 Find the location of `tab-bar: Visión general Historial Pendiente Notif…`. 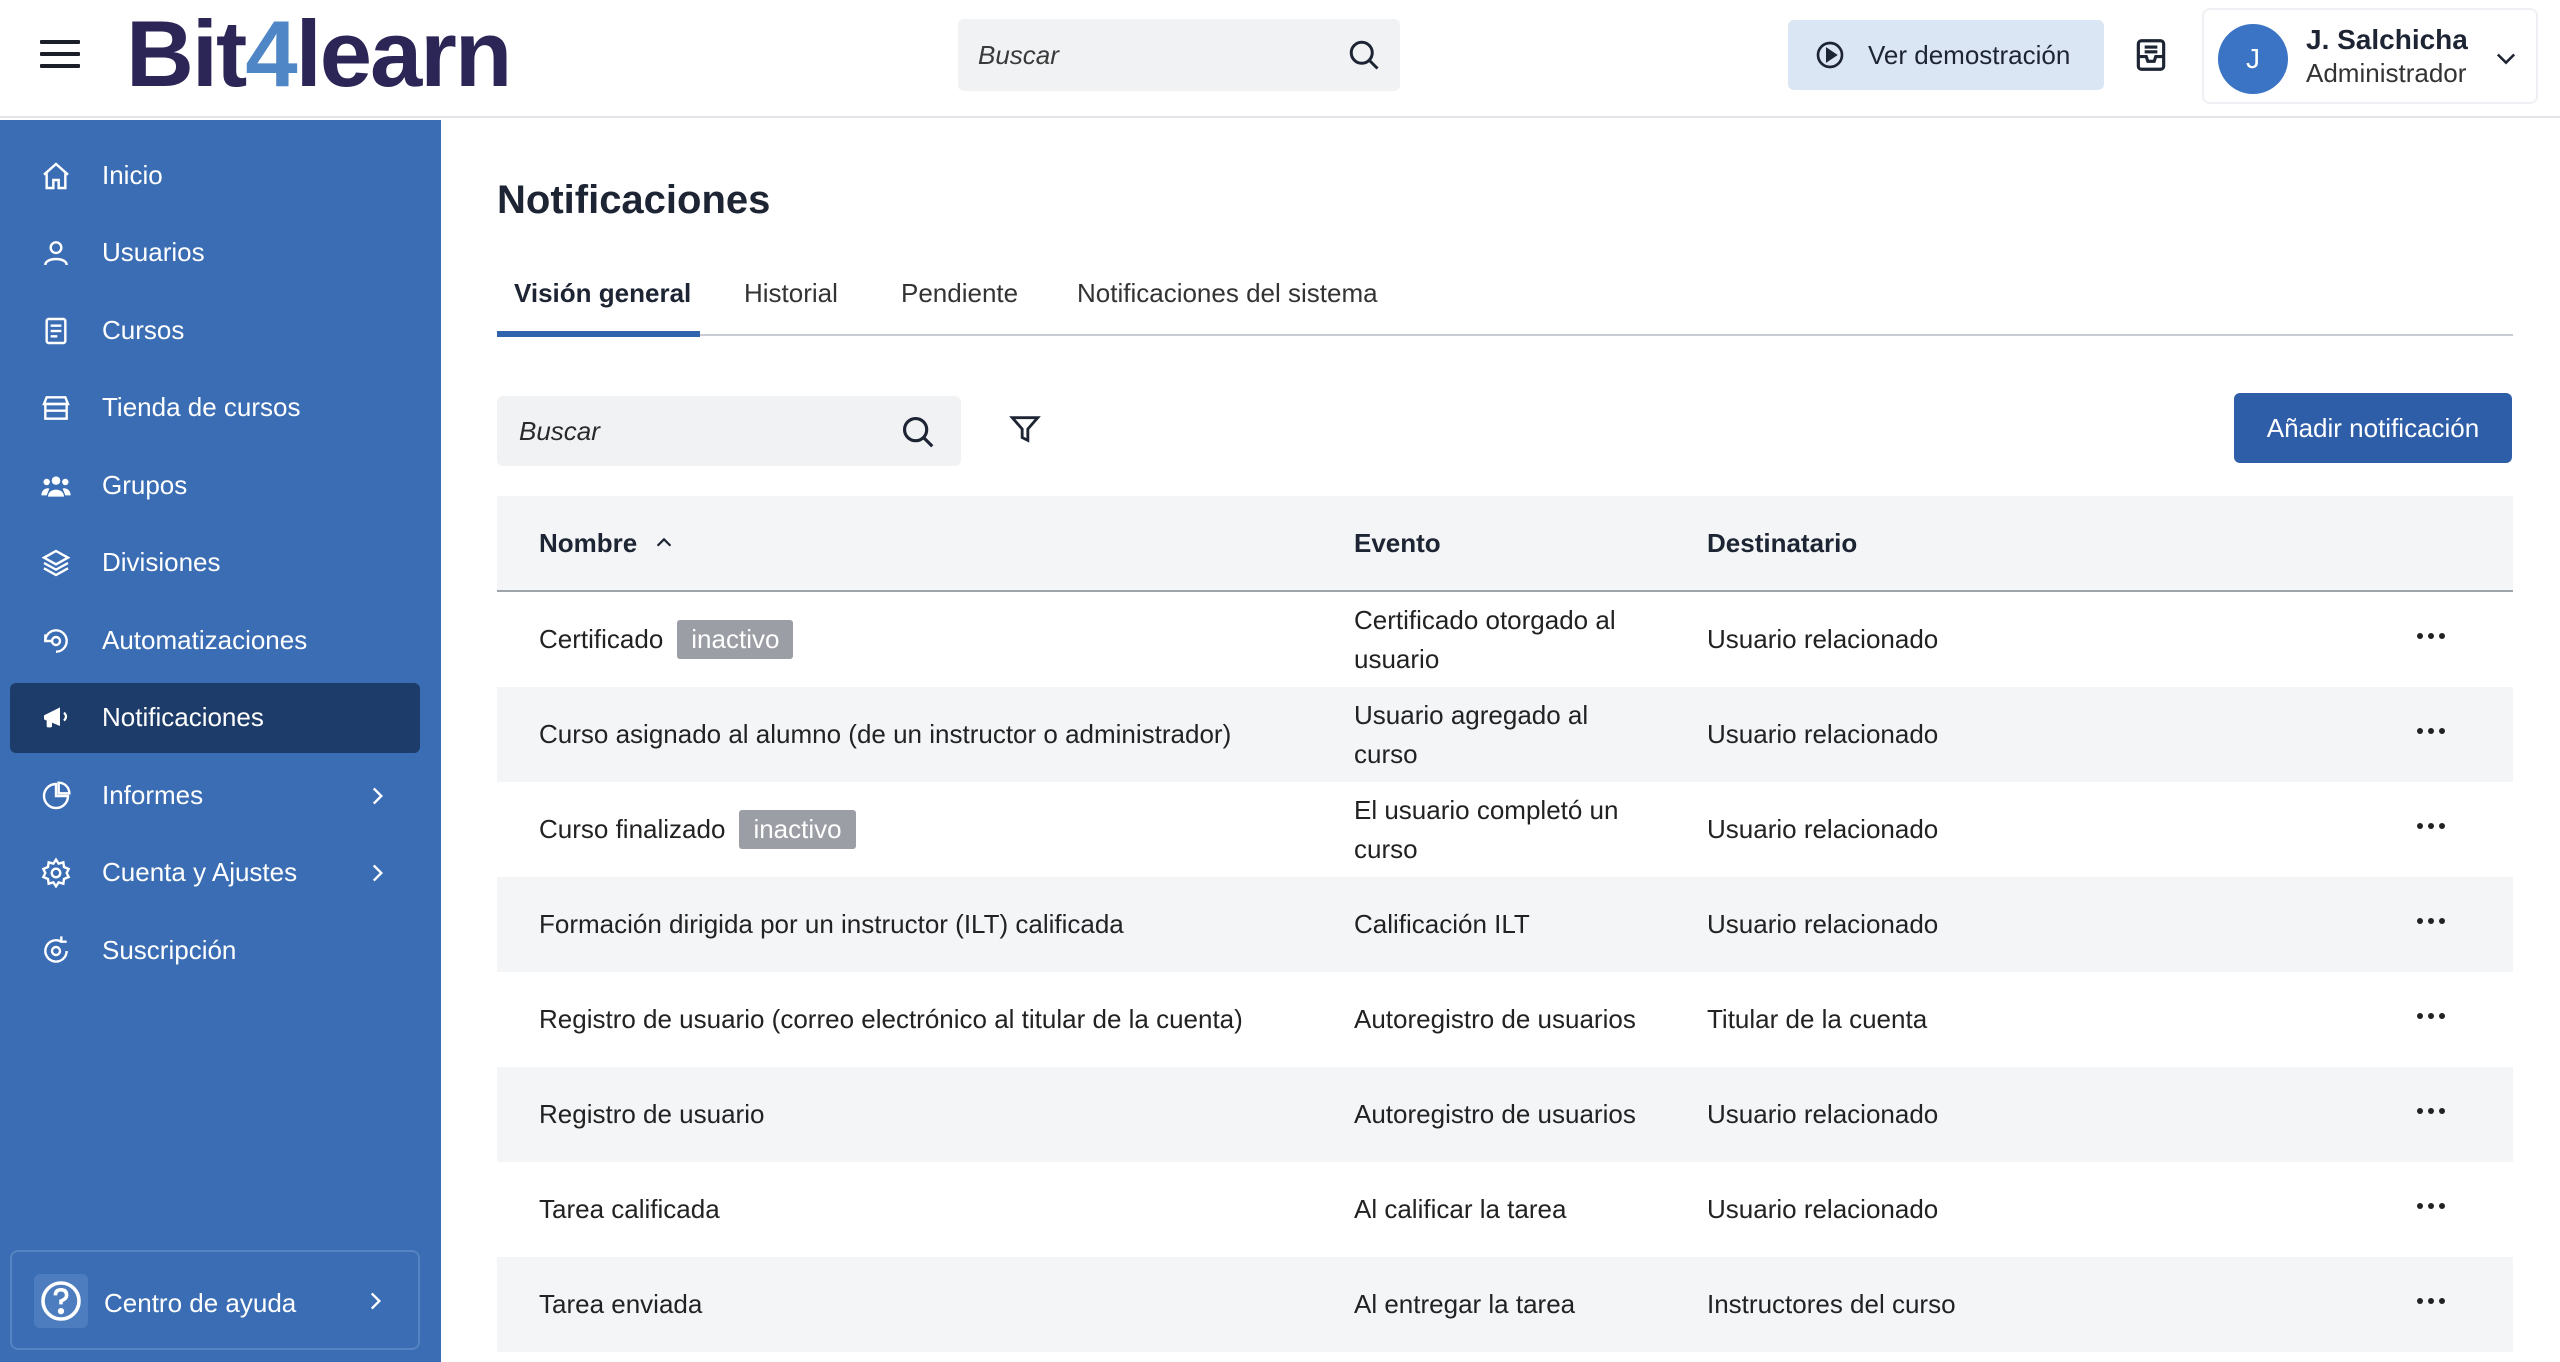

tab-bar: Visión general Historial Pendiente Notif… is located at coordinates (1505, 302).